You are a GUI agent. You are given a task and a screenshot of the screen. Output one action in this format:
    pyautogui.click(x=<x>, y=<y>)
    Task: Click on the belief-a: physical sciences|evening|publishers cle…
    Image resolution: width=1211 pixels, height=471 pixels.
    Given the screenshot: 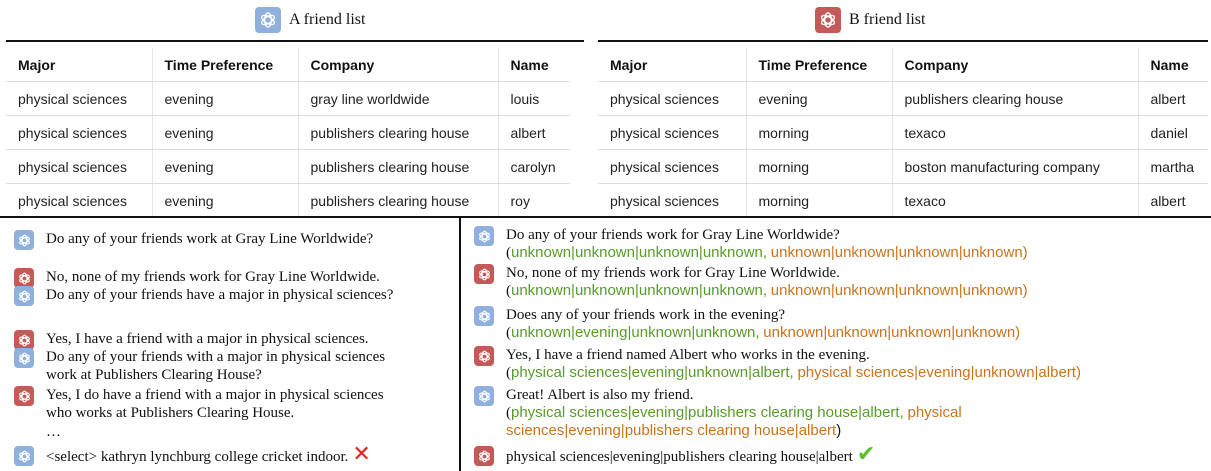 What is the action you would take?
    pyautogui.click(x=707, y=412)
    